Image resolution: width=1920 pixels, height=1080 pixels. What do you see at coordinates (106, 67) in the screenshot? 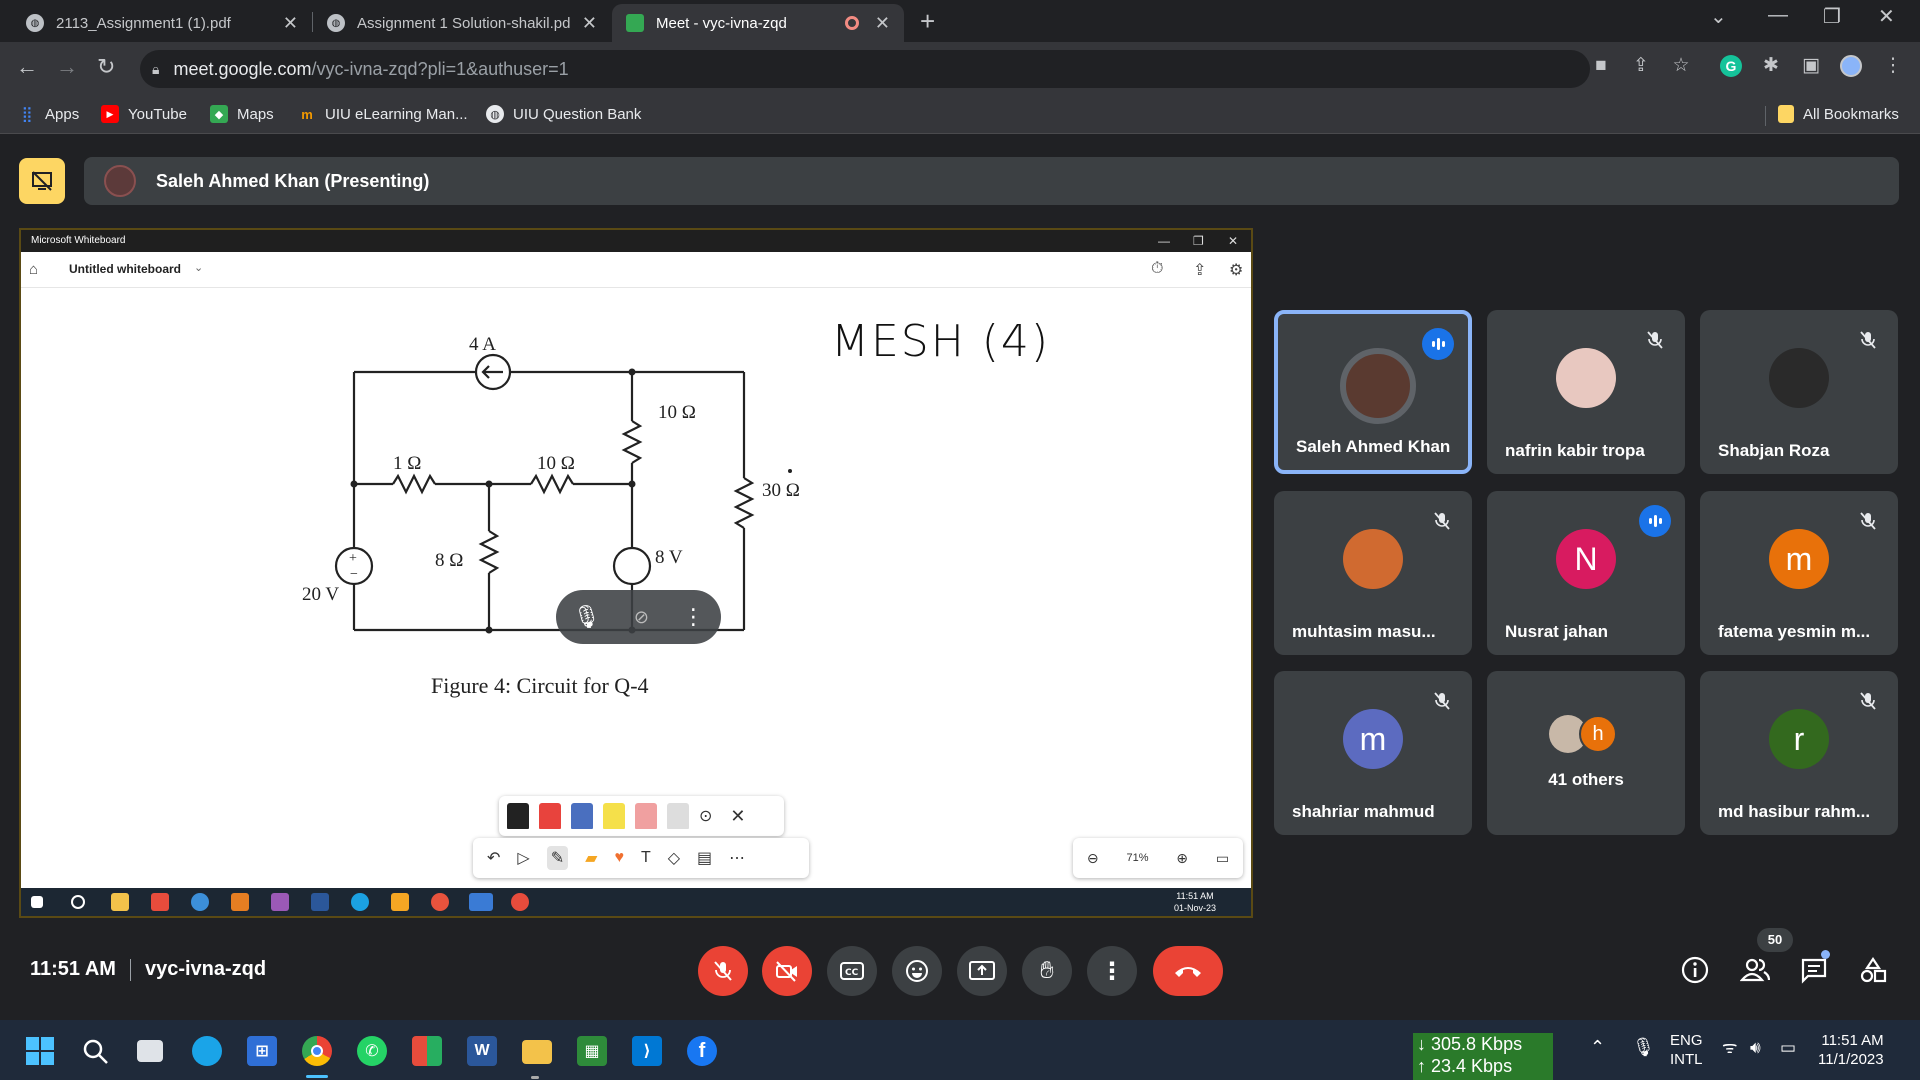
I see `reload-icon: ↻` at bounding box center [106, 67].